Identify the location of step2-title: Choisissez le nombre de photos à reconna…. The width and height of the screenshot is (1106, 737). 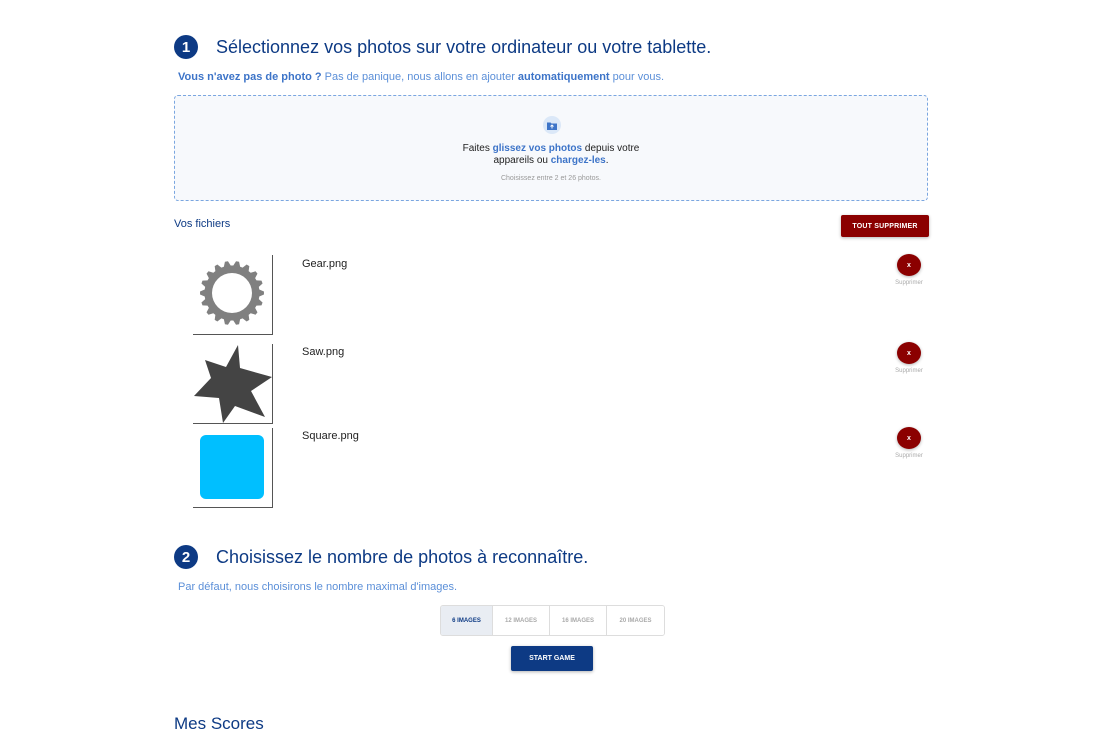
(402, 556).